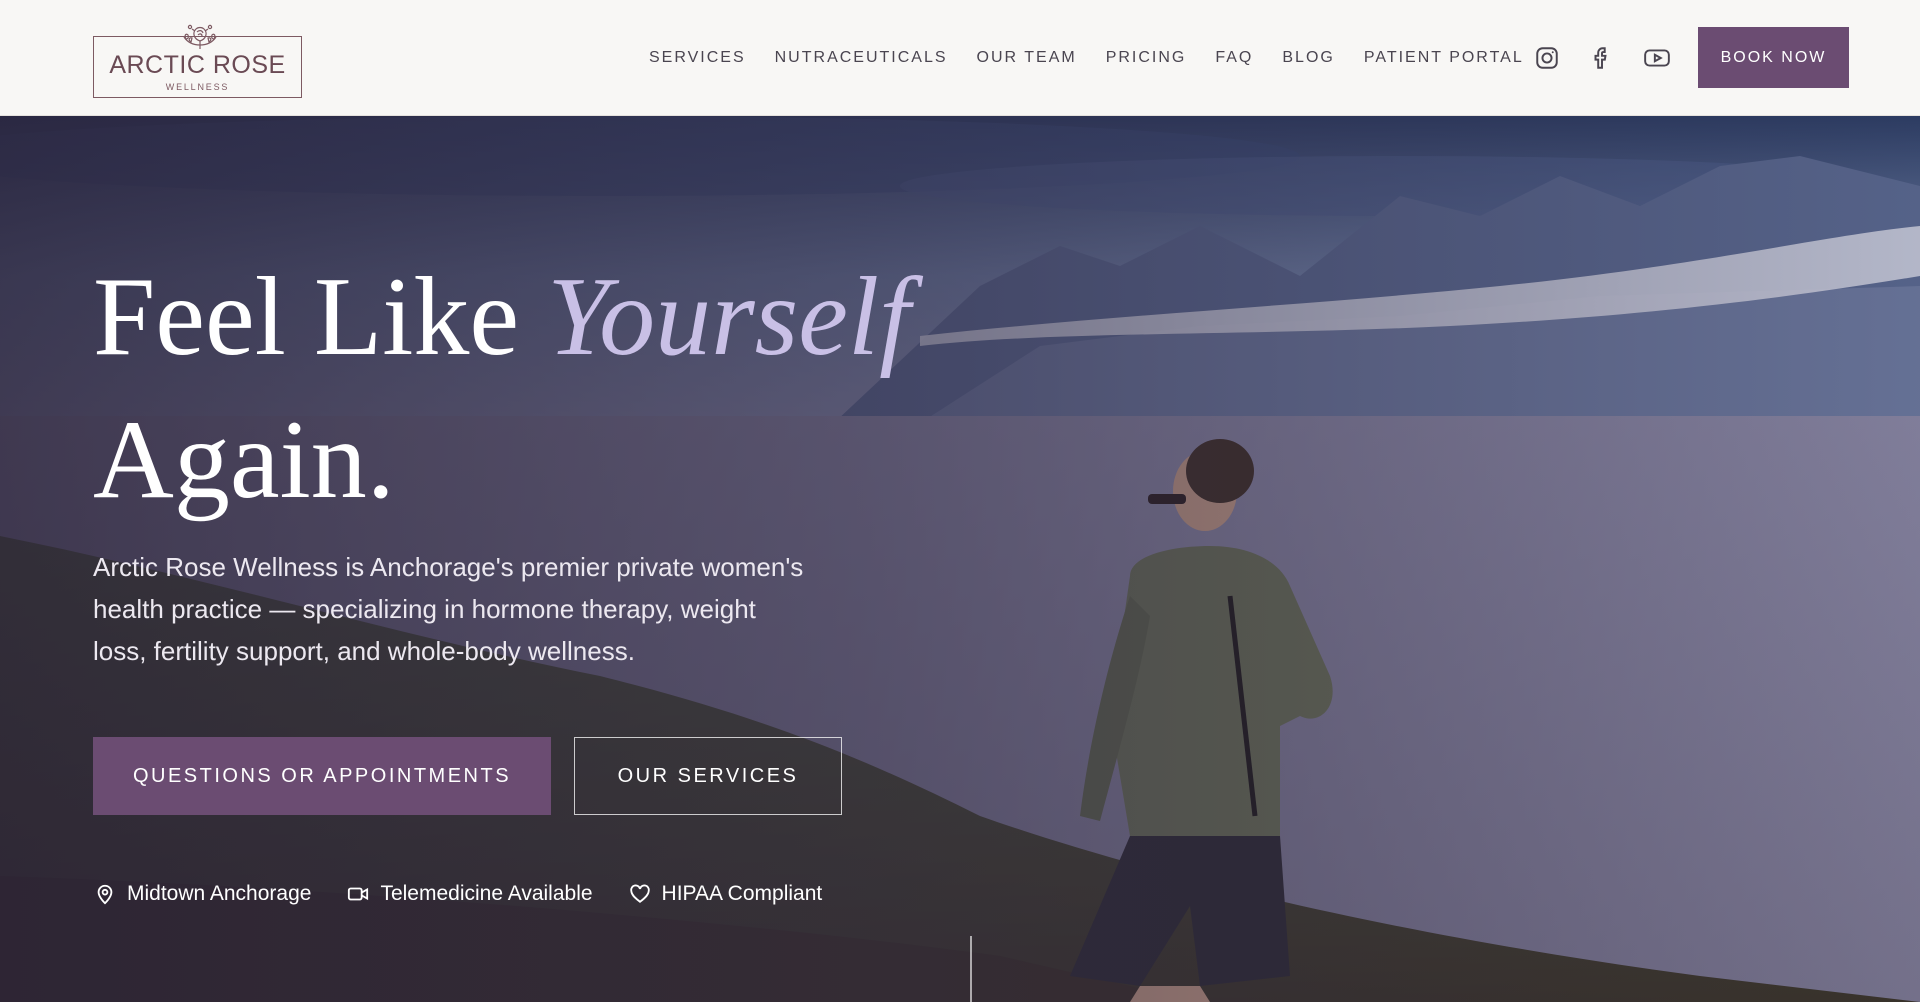 This screenshot has height=1002, width=1920. What do you see at coordinates (486, 893) in the screenshot?
I see `feature-telemedicine-label: Telemedicine Available` at bounding box center [486, 893].